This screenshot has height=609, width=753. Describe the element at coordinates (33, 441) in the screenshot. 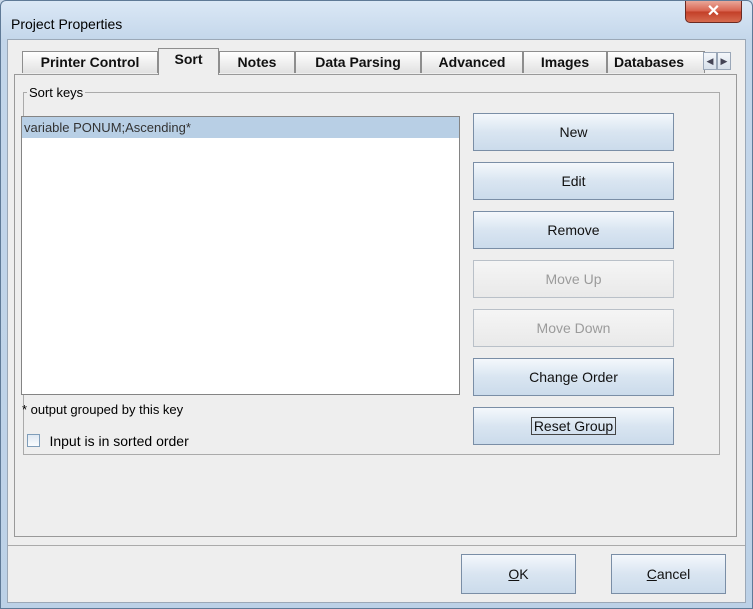

I see `sorted-order-checkbox` at that location.